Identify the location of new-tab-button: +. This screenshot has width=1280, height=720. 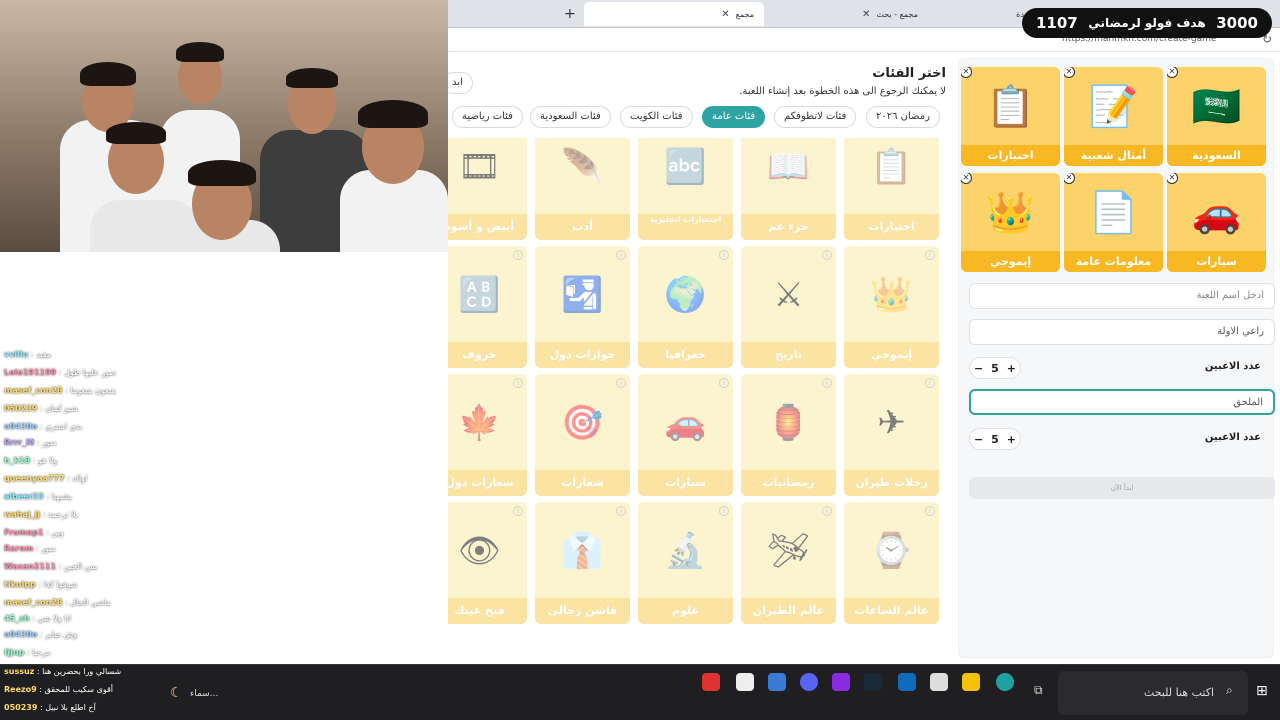
(570, 14).